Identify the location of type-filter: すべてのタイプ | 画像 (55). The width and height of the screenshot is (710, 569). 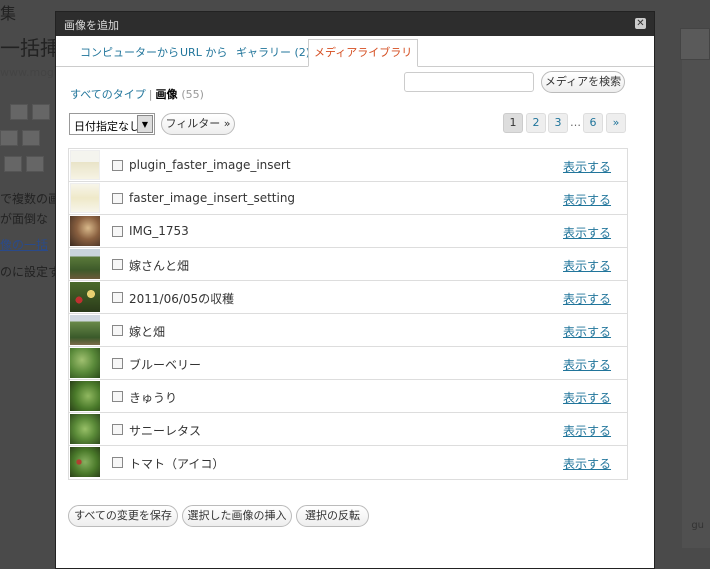
(137, 94).